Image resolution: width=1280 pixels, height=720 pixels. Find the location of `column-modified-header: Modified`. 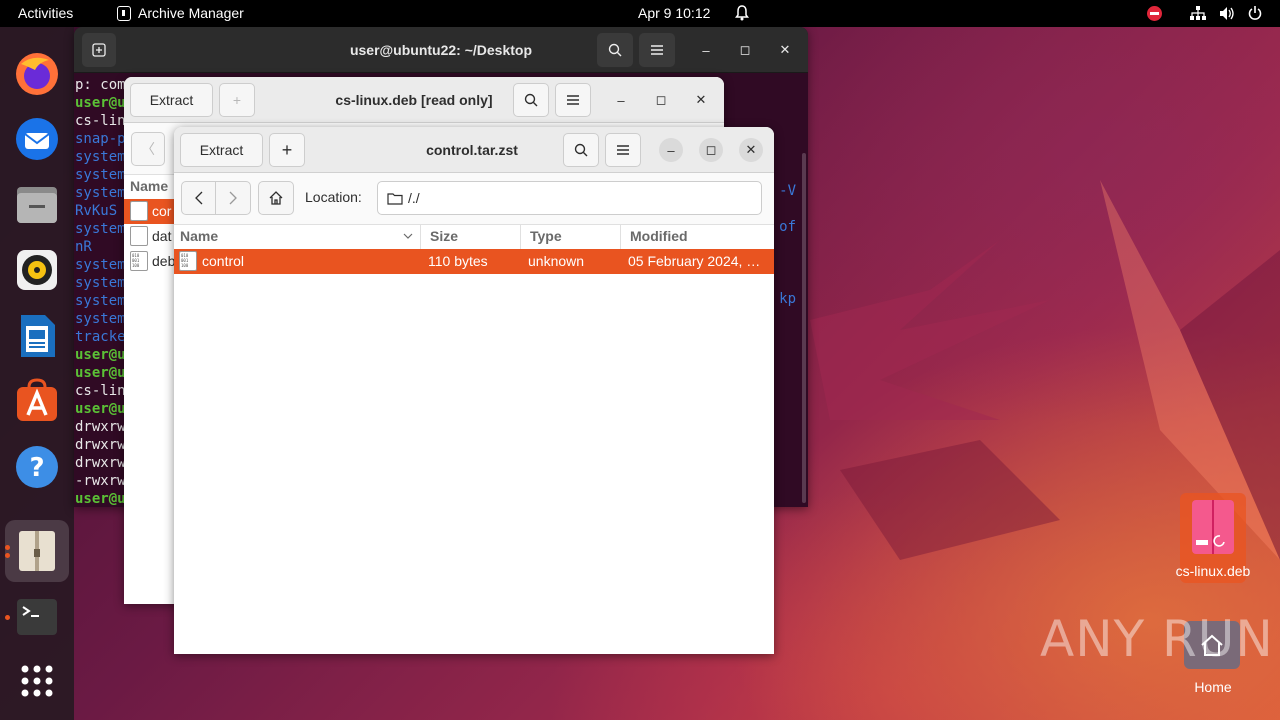

column-modified-header: Modified is located at coordinates (659, 236).